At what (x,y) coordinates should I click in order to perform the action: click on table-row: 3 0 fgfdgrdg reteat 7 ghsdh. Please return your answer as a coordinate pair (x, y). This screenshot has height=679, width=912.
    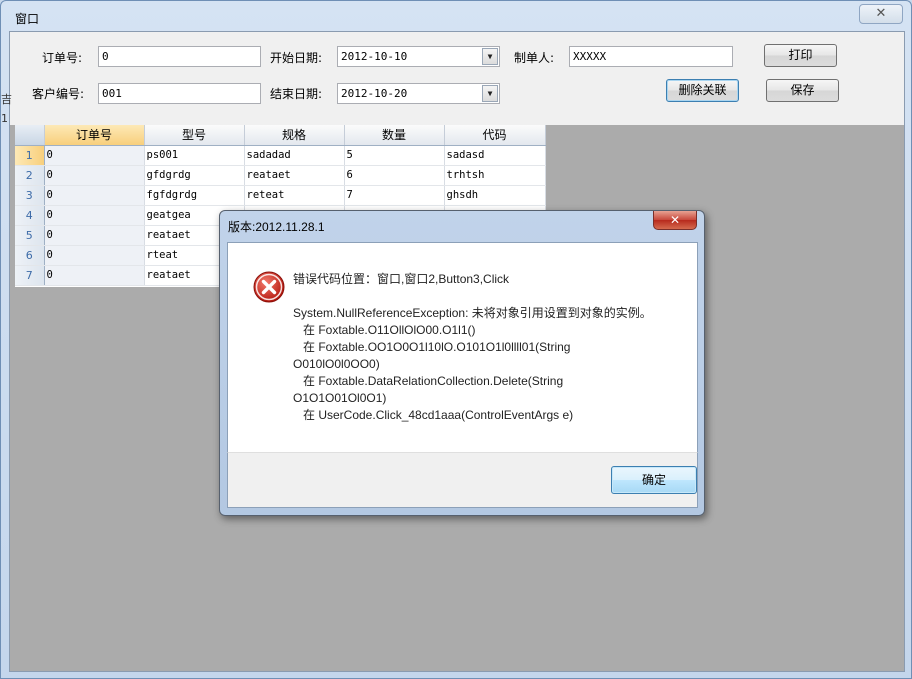
    Looking at the image, I should click on (280, 195).